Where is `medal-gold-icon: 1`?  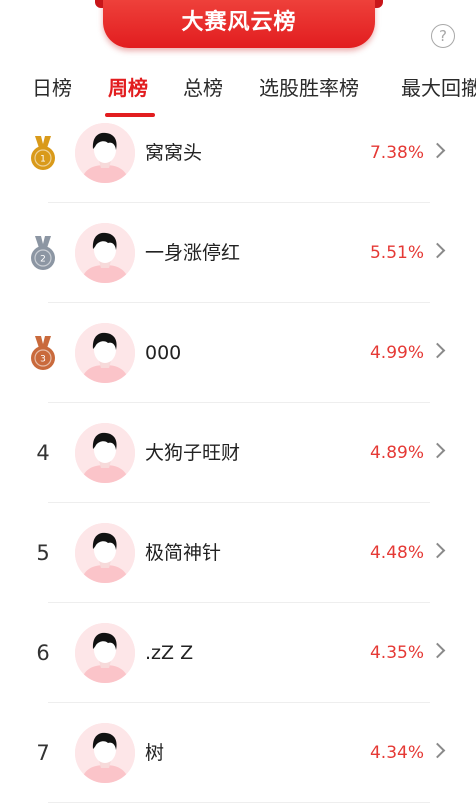 medal-gold-icon: 1 is located at coordinates (43, 153).